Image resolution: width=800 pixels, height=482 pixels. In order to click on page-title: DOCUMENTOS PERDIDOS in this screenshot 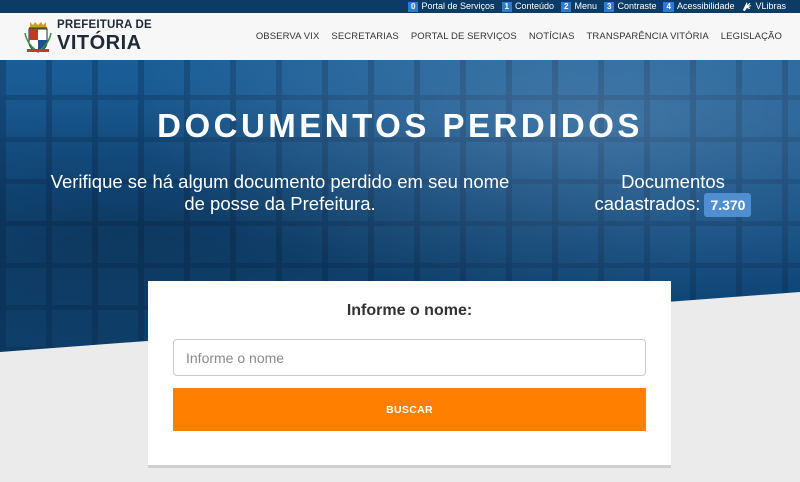, I will do `click(400, 125)`.